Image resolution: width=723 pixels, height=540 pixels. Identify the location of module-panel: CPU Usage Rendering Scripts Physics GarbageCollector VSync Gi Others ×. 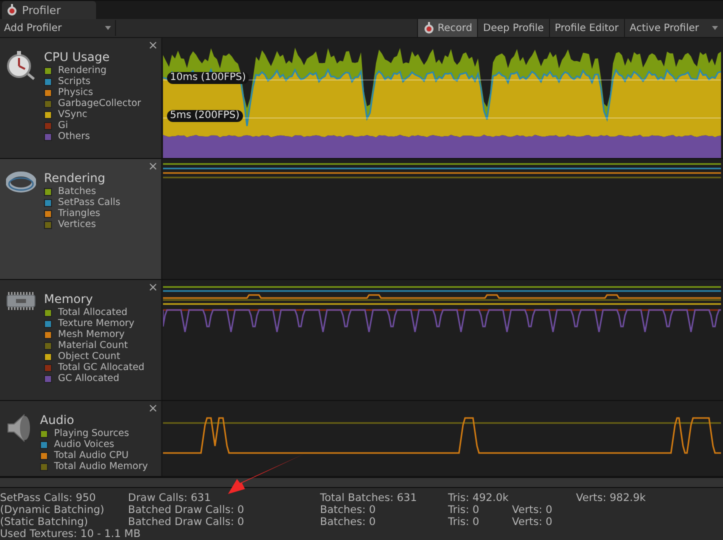
(81, 98).